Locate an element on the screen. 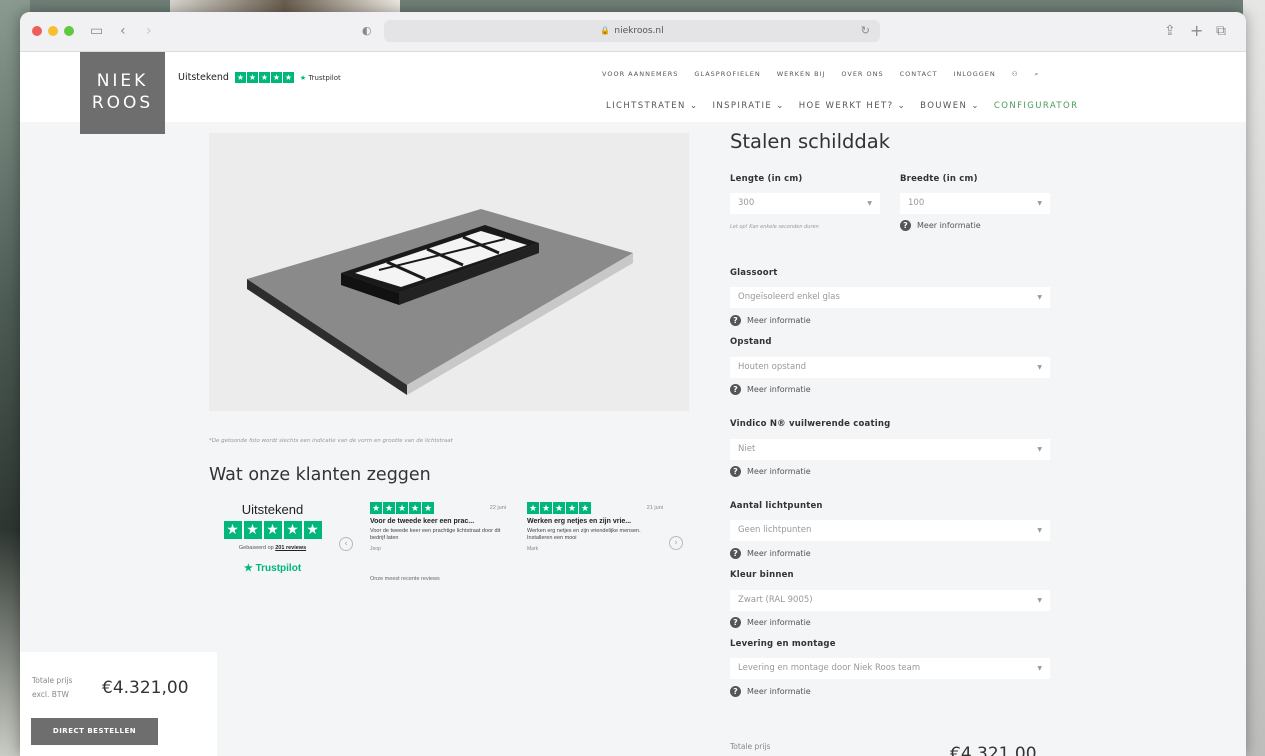 The width and height of the screenshot is (1265, 756). trustpilot-based-on: Gebaseerd op 201 reviews is located at coordinates (272, 548).